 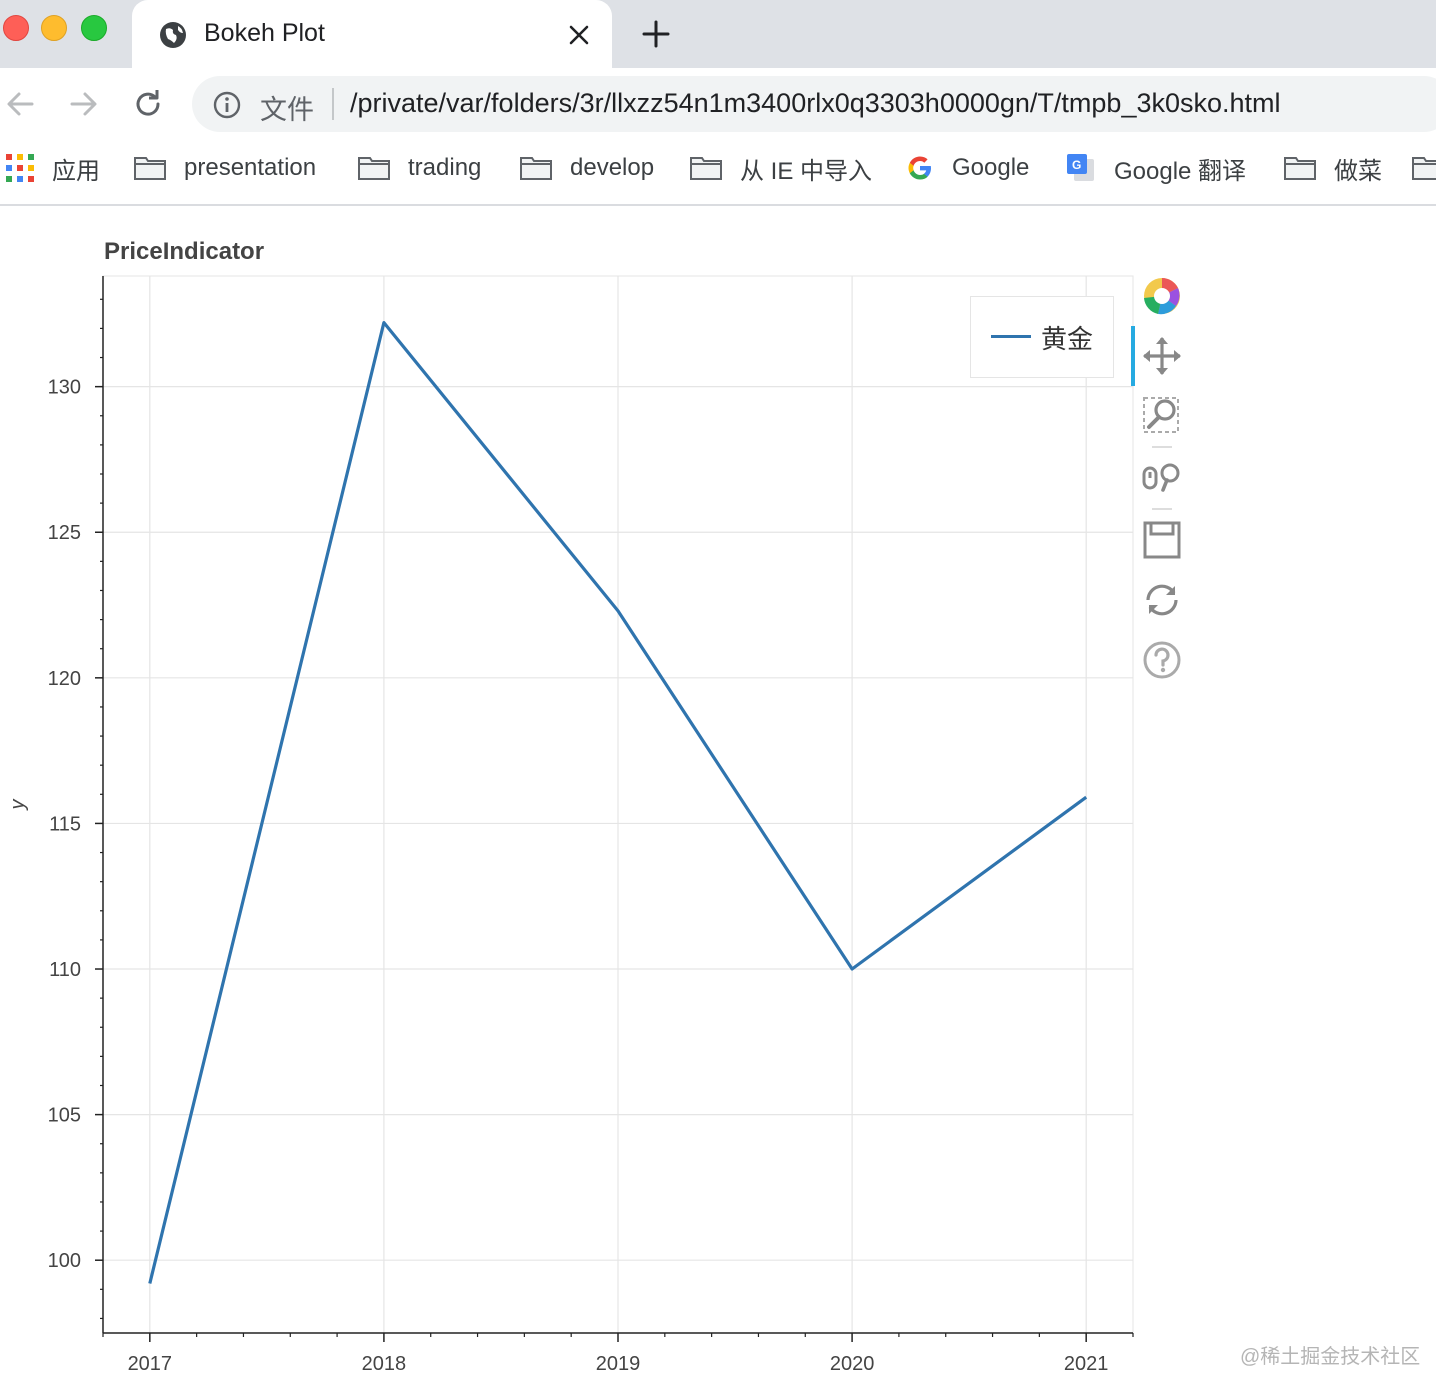 What do you see at coordinates (919, 168) in the screenshot?
I see `google-icon` at bounding box center [919, 168].